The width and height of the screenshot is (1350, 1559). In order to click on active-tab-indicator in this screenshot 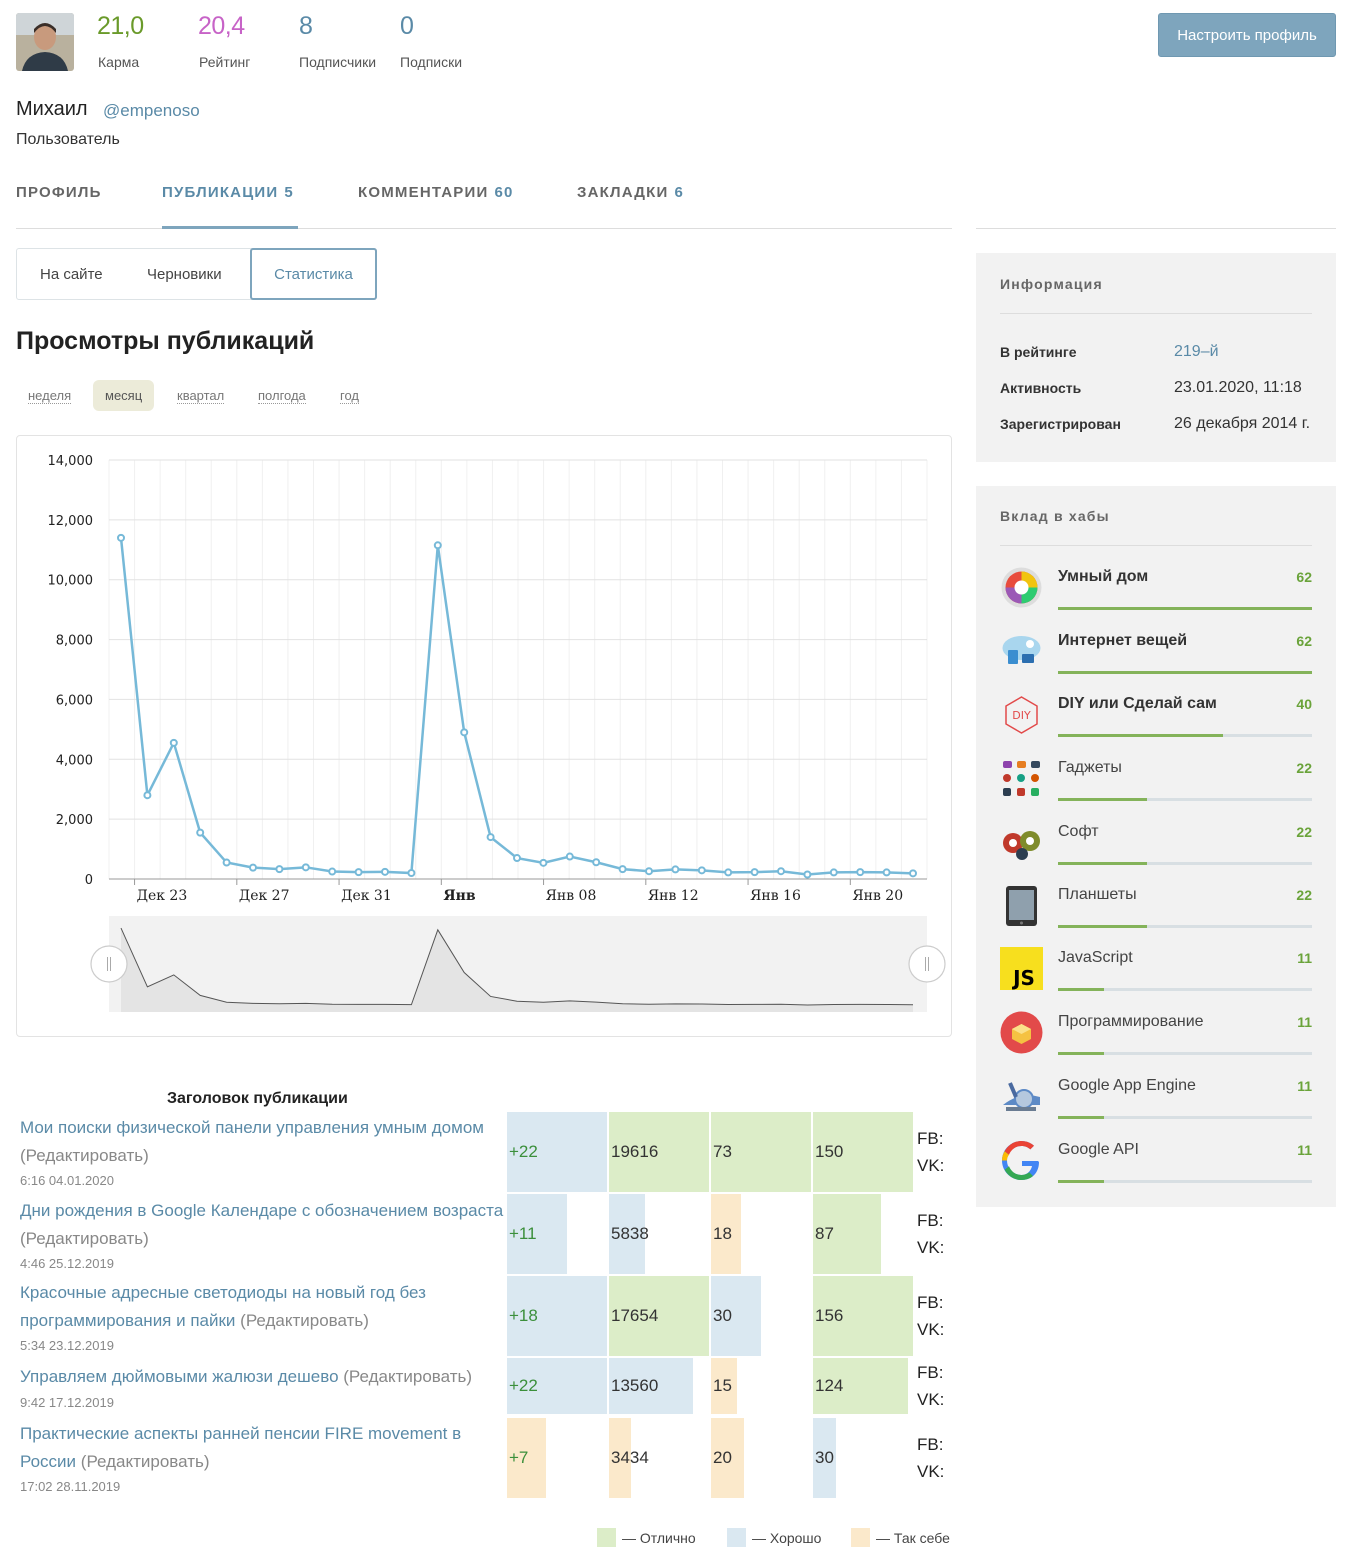, I will do `click(230, 227)`.